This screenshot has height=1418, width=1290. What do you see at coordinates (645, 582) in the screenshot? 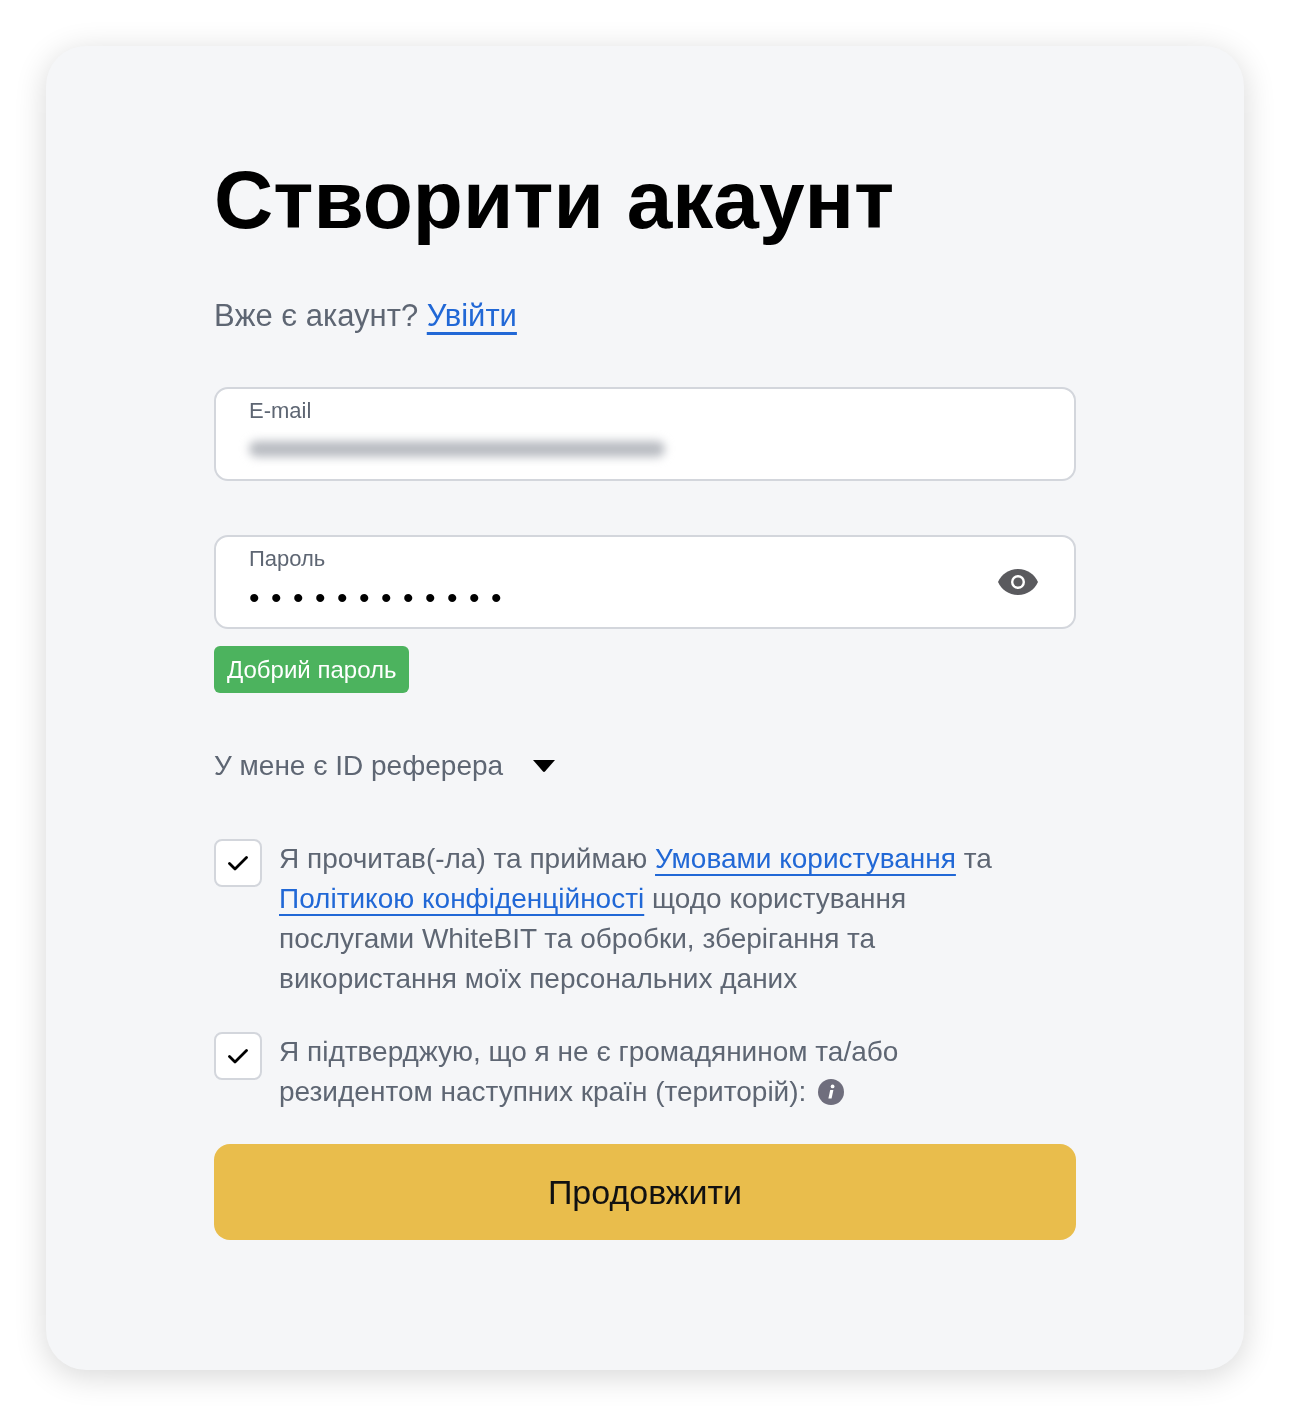
I see `password-field: Пароль ••••••••••••` at bounding box center [645, 582].